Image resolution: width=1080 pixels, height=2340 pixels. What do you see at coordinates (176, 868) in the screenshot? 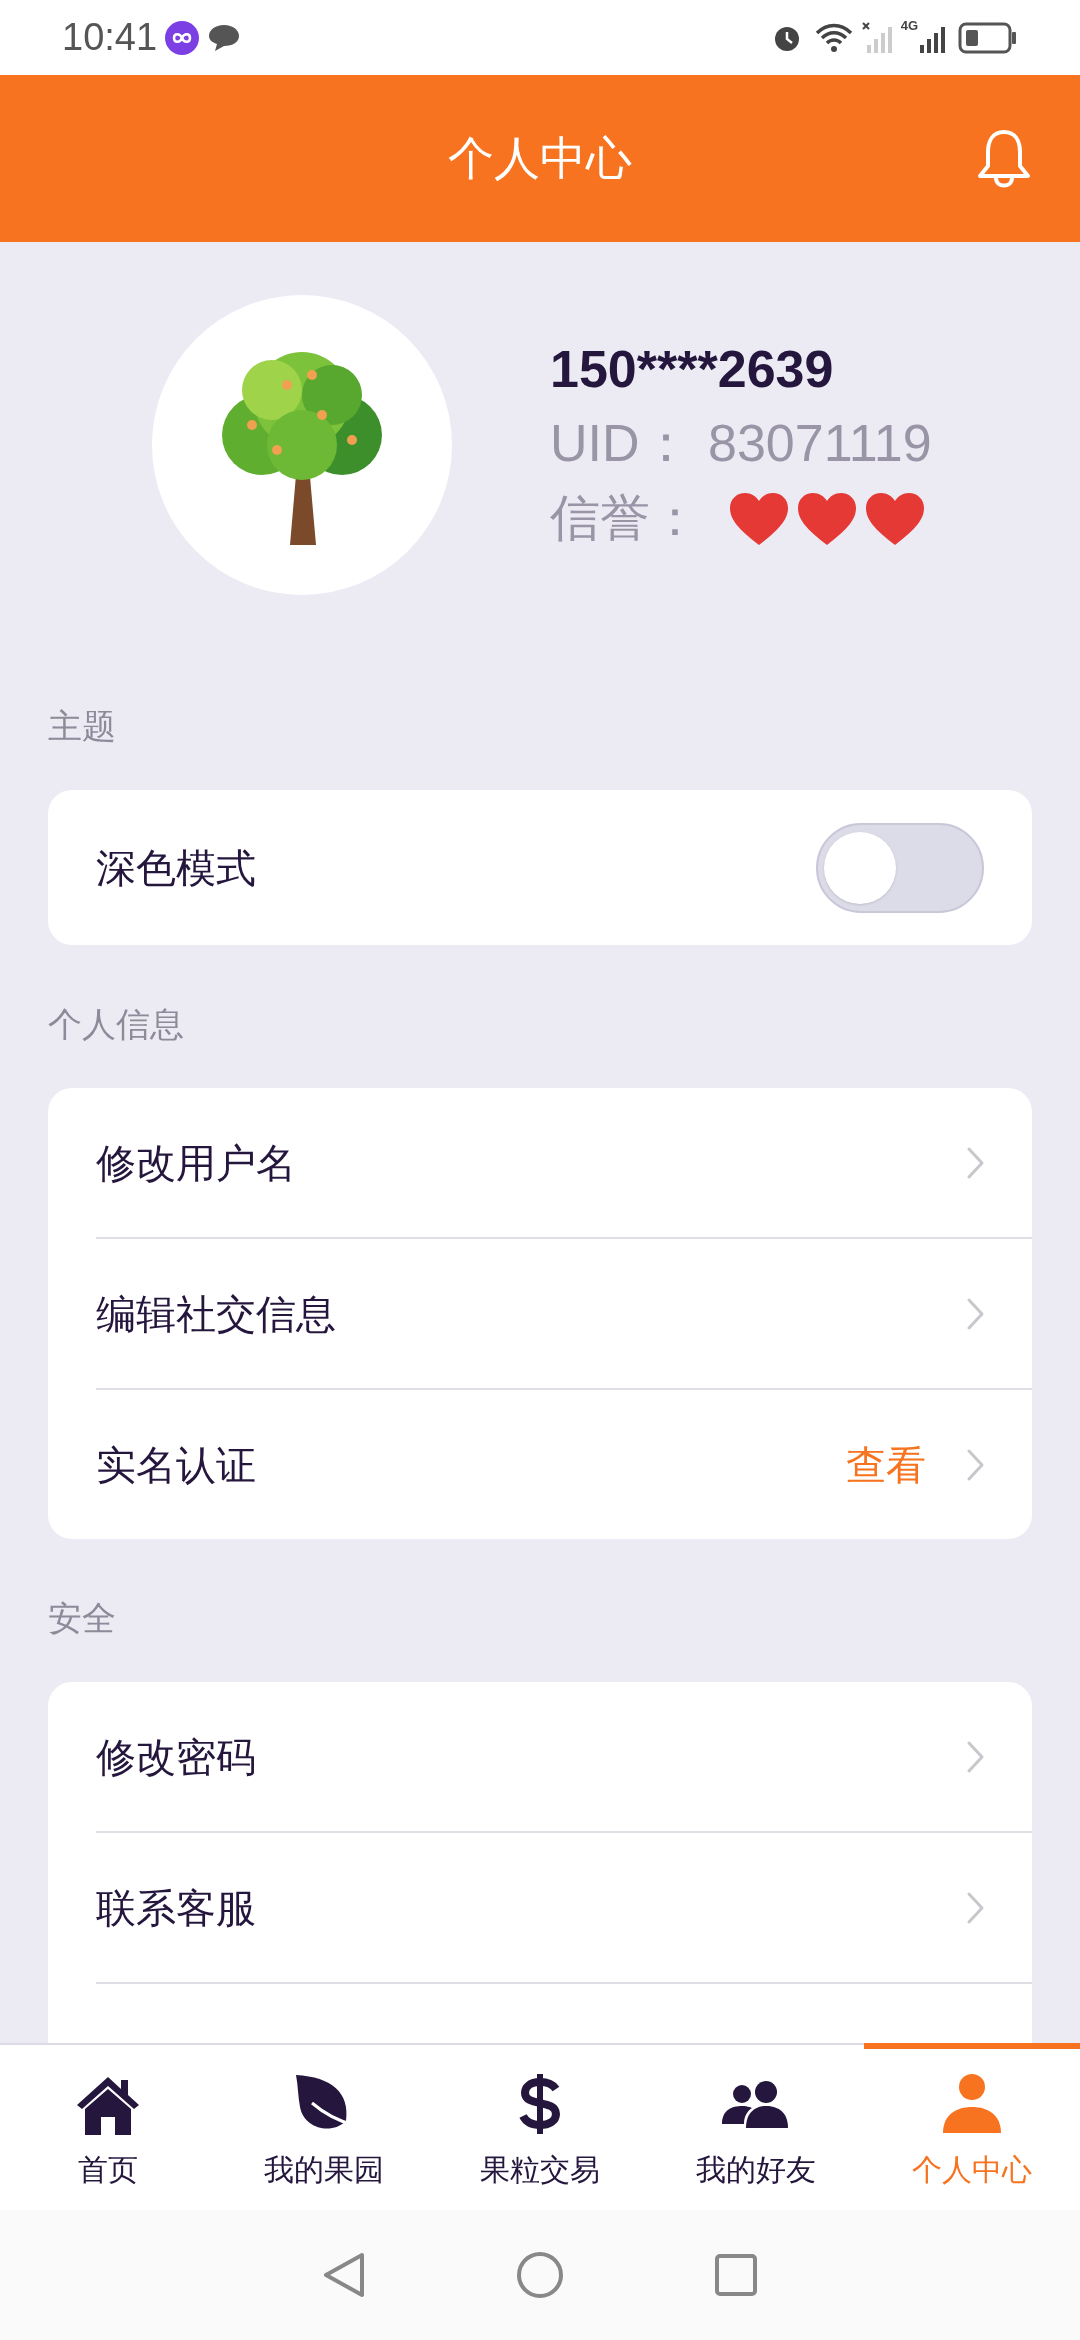
I see `setting-label: 深色模式` at bounding box center [176, 868].